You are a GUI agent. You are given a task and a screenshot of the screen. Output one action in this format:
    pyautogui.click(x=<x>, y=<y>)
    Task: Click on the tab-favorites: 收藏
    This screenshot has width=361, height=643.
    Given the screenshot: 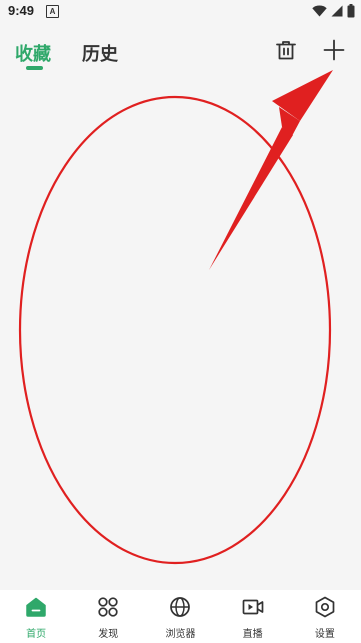 What is the action you would take?
    pyautogui.click(x=33, y=53)
    